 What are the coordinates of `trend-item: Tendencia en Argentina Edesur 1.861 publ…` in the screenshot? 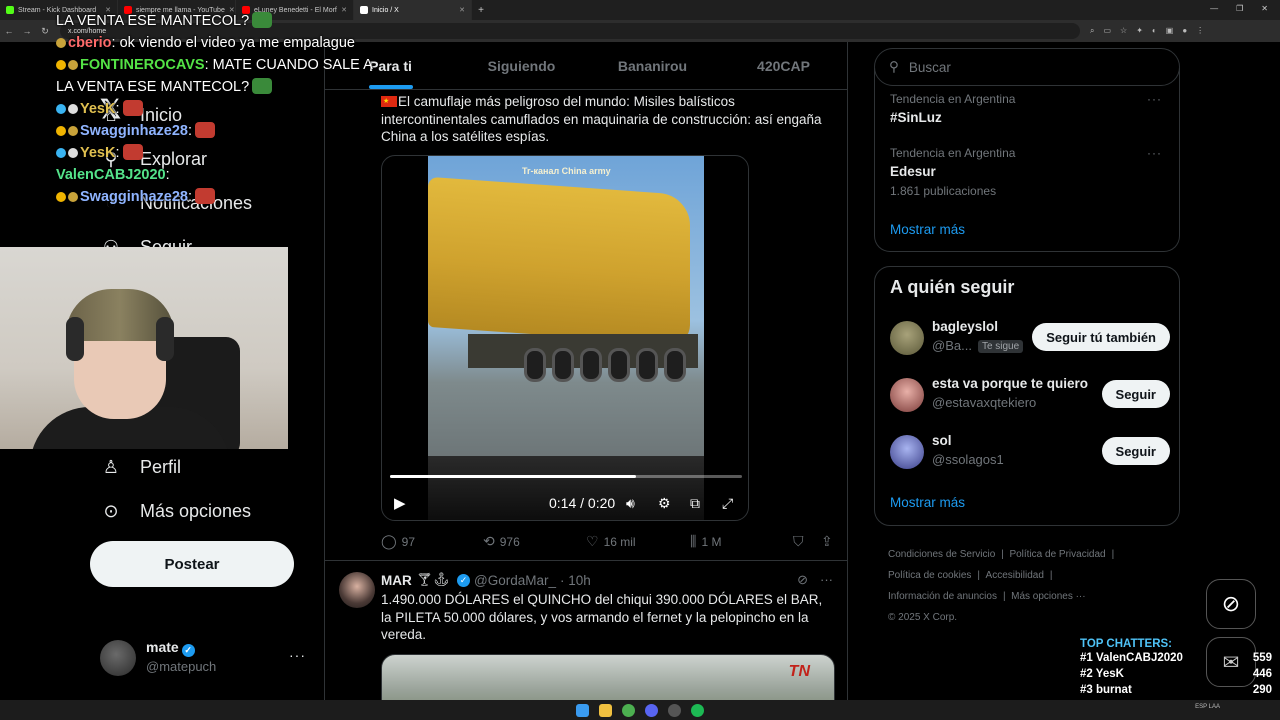 It's located at (1030, 172).